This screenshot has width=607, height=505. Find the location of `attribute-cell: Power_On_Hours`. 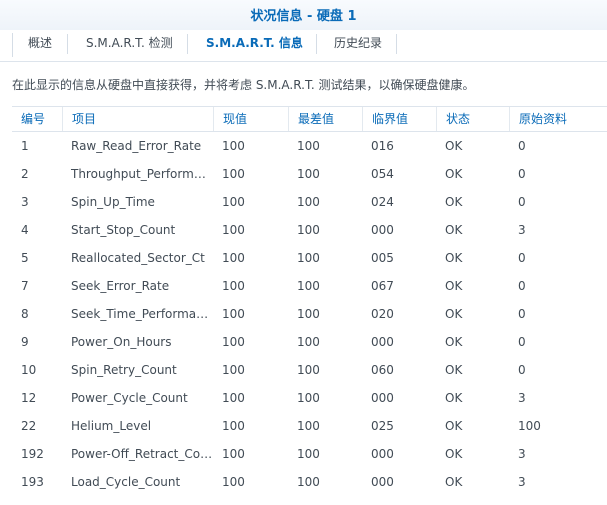

attribute-cell: Power_On_Hours is located at coordinates (121, 342).